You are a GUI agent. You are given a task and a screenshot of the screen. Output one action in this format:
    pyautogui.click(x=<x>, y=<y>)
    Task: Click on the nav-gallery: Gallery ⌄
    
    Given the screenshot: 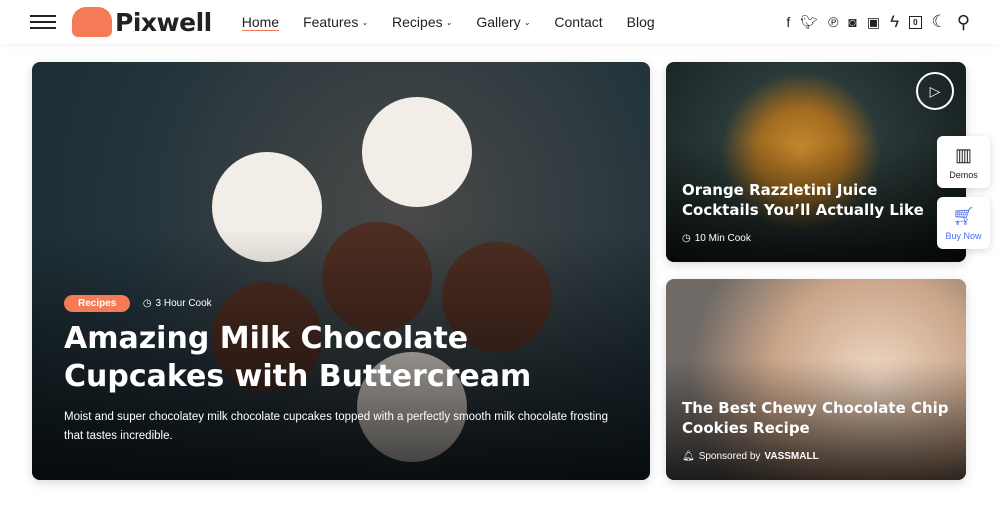 What is the action you would take?
    pyautogui.click(x=503, y=22)
    